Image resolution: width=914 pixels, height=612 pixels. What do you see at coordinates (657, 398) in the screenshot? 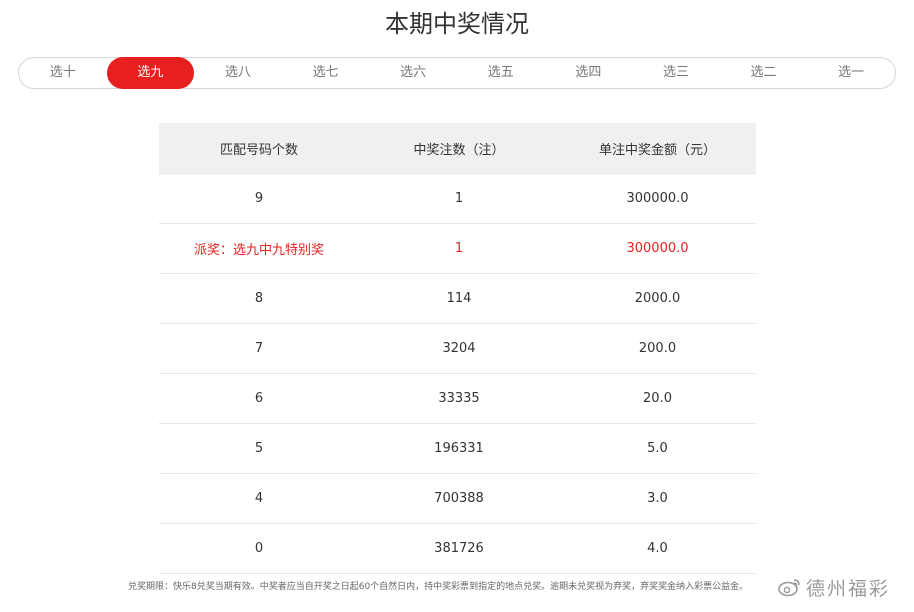
I see `cell-amount: 20.0` at bounding box center [657, 398].